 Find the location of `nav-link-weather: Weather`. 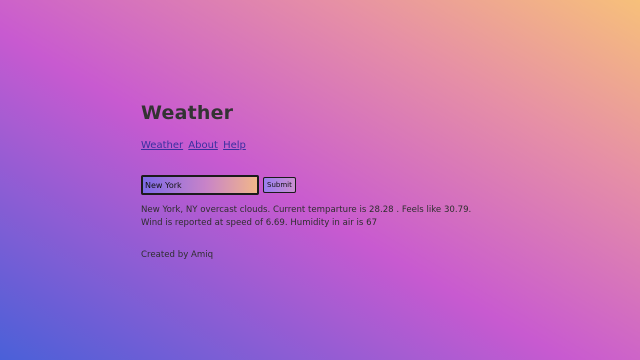

nav-link-weather: Weather is located at coordinates (162, 145).